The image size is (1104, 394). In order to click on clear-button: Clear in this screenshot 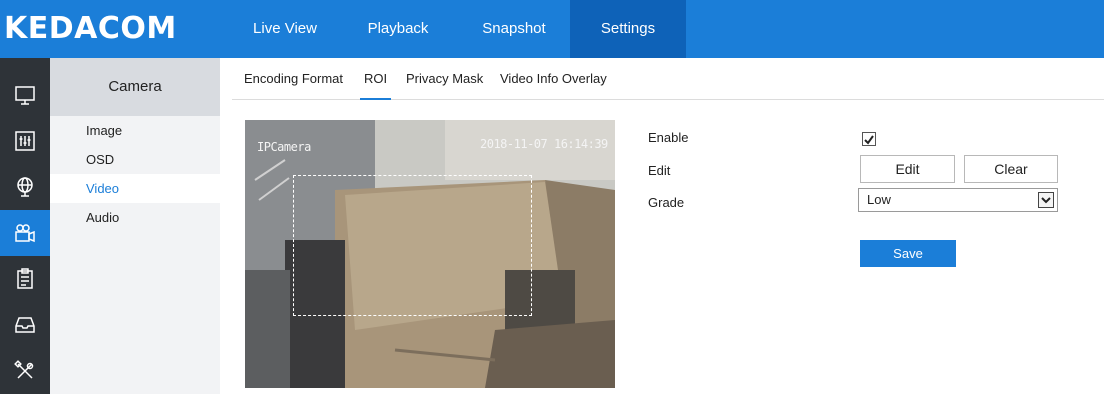, I will do `click(1011, 169)`.